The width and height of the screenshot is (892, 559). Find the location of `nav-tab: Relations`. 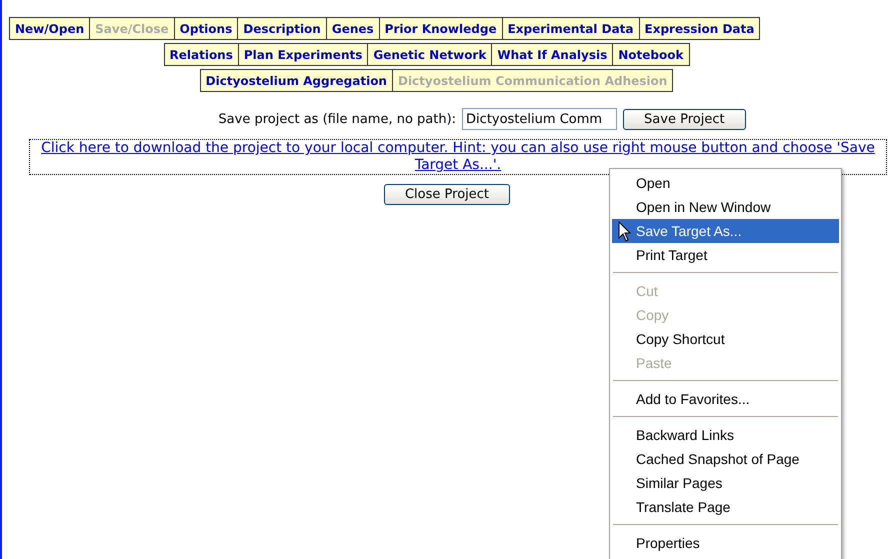

nav-tab: Relations is located at coordinates (201, 54).